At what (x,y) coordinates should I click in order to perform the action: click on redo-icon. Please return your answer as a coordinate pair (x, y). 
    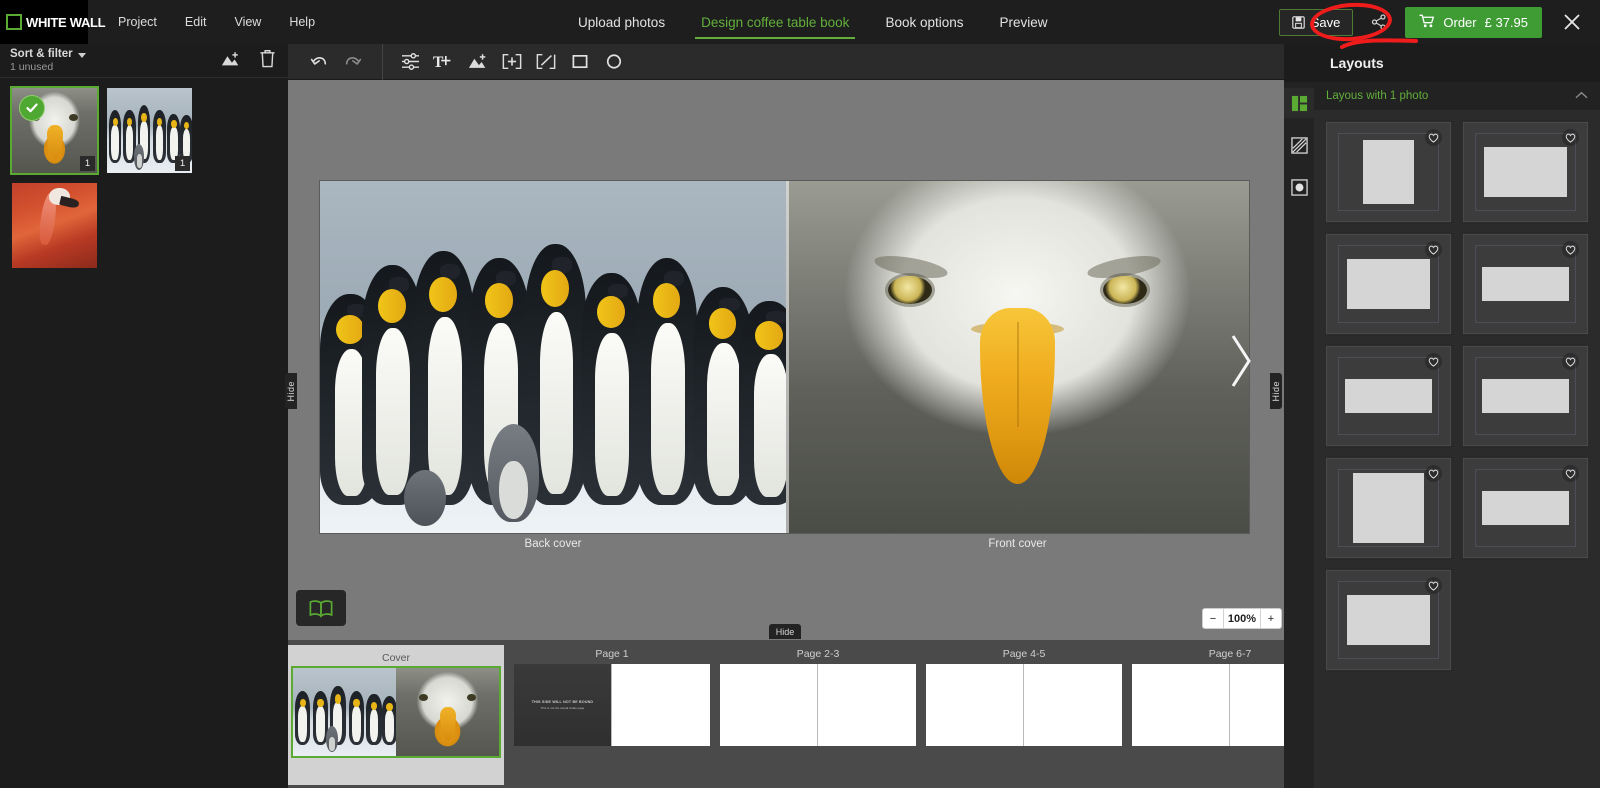
    Looking at the image, I should click on (353, 60).